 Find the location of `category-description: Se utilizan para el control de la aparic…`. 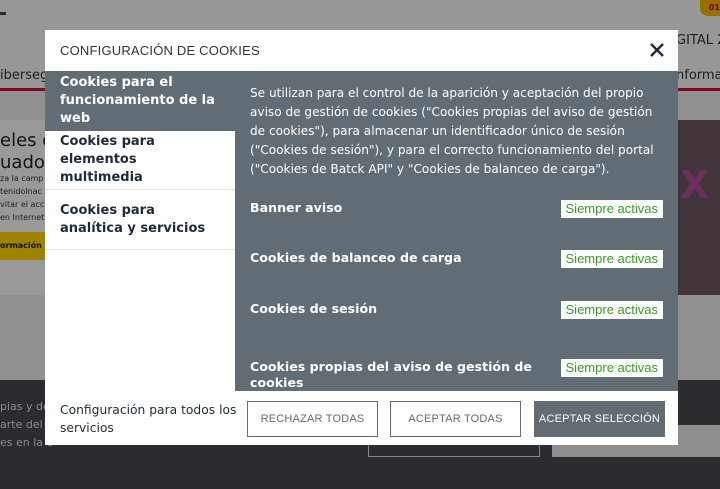

category-description: Se utilizan para el control de la aparic… is located at coordinates (452, 131).